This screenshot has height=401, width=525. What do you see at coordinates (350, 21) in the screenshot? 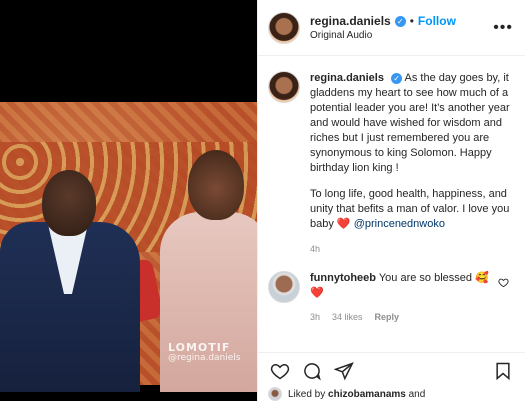
I see `author-username: regina.daniels` at bounding box center [350, 21].